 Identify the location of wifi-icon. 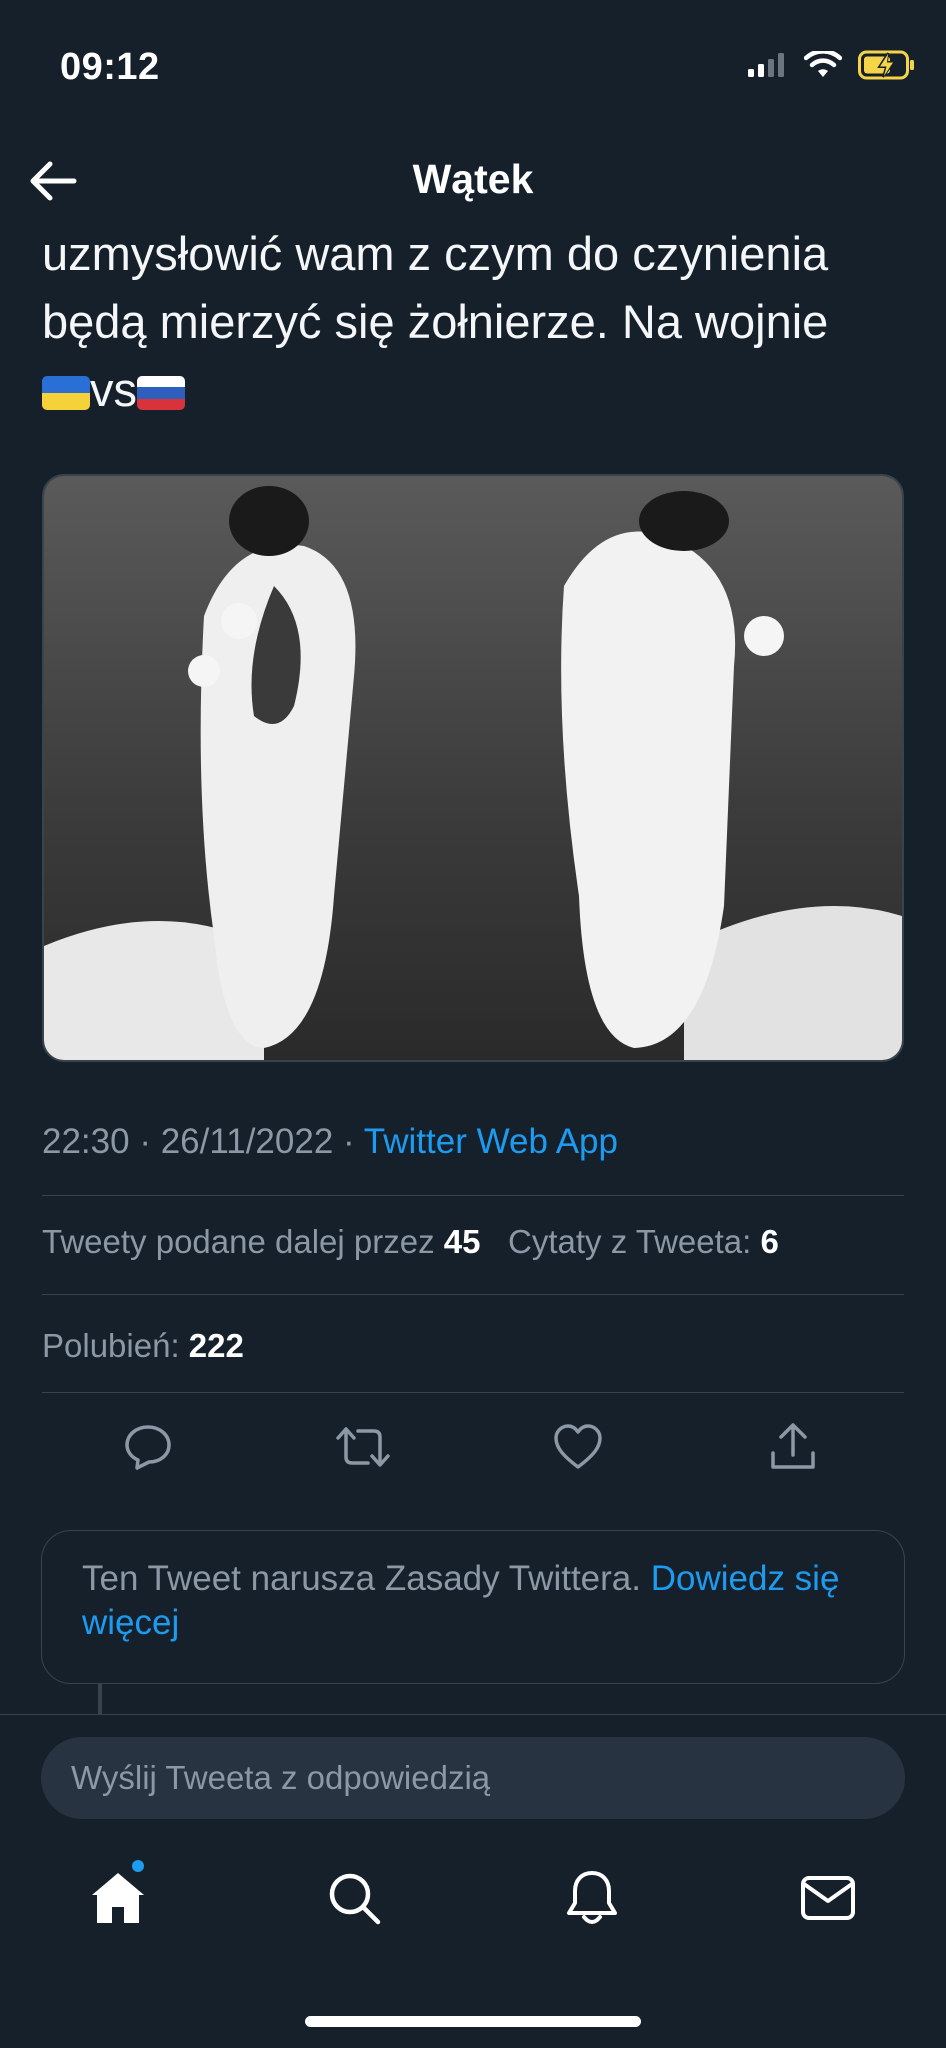
(823, 64).